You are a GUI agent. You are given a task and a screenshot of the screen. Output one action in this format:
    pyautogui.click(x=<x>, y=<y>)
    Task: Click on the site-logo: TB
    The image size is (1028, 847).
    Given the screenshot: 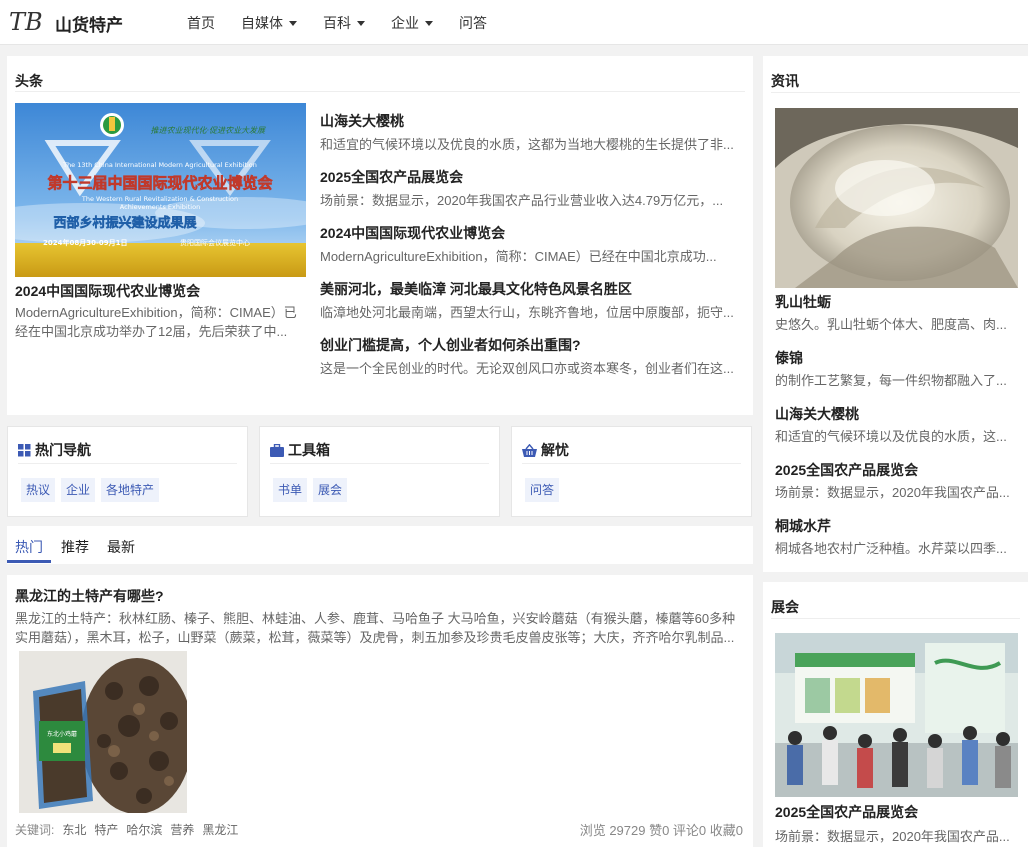 What is the action you would take?
    pyautogui.click(x=26, y=21)
    